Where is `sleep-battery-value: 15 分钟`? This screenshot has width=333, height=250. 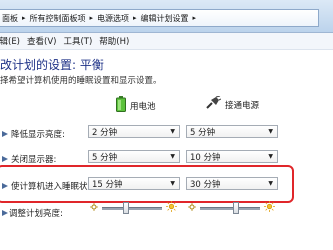 sleep-battery-value: 15 分钟 is located at coordinates (107, 184).